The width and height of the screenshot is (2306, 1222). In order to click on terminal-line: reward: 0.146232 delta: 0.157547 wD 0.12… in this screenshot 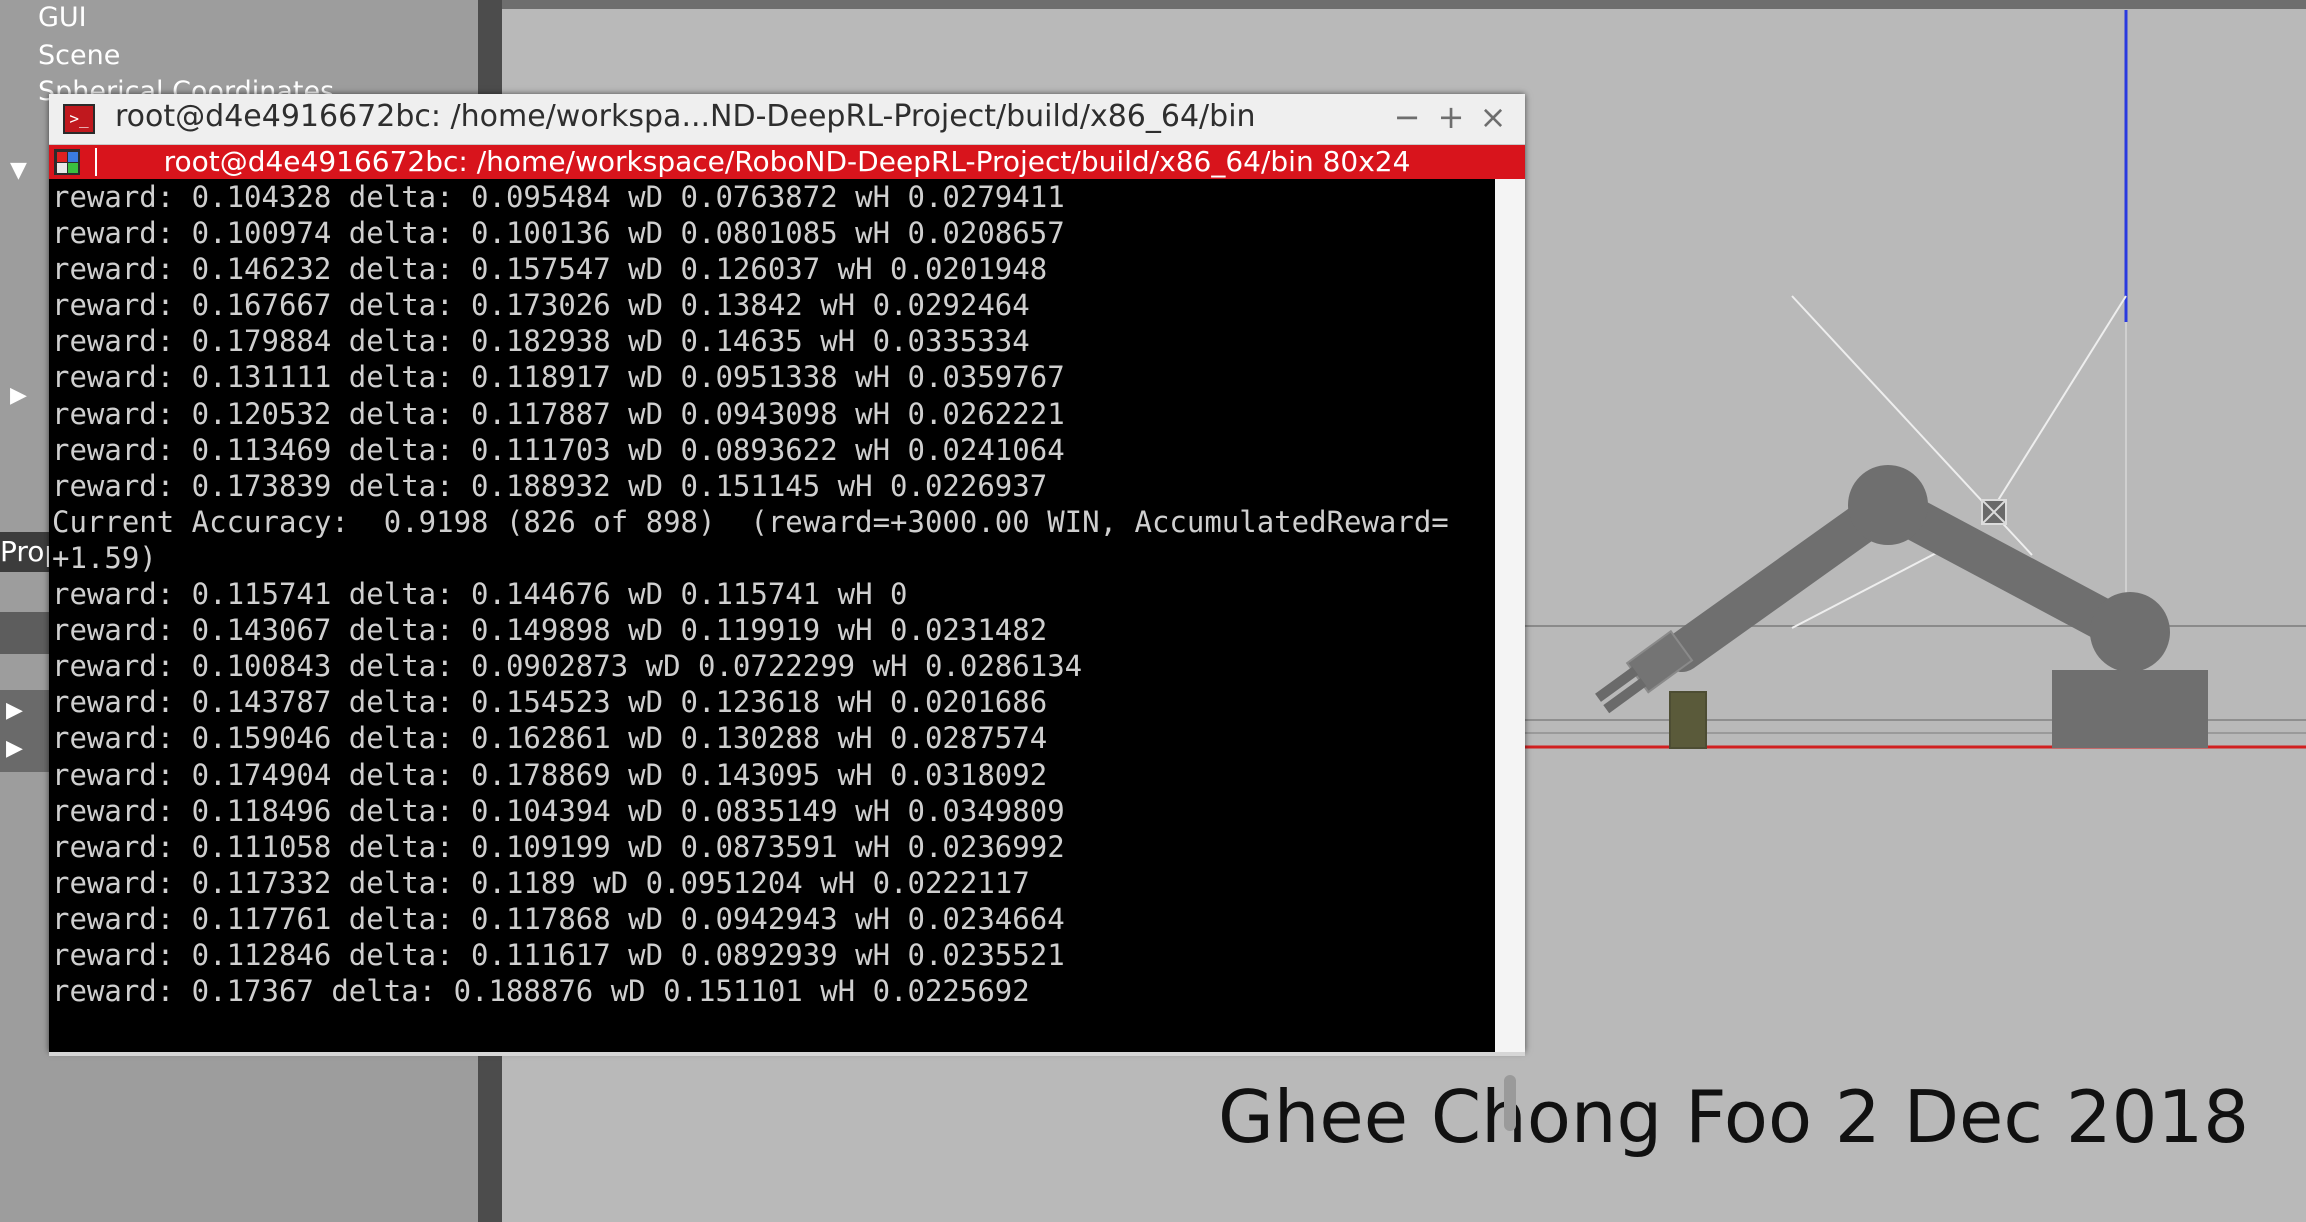, I will do `click(550, 269)`.